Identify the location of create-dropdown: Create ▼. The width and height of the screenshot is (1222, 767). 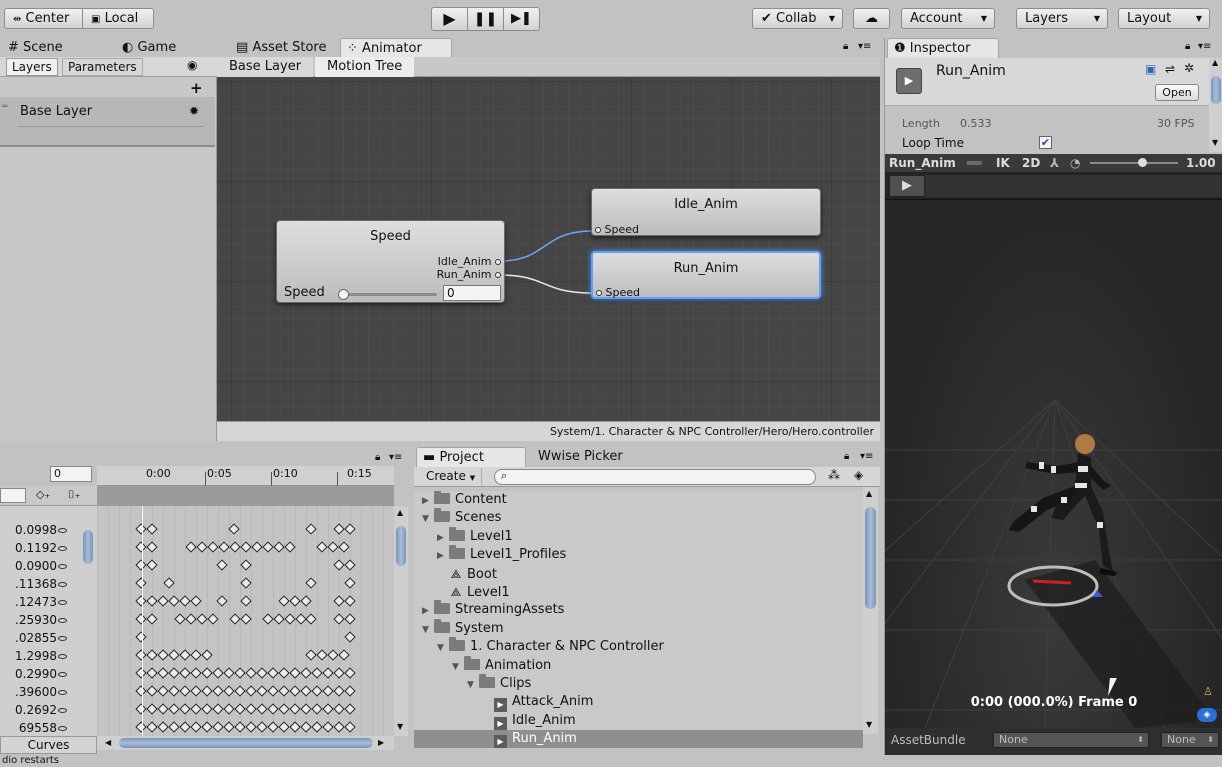
(451, 476).